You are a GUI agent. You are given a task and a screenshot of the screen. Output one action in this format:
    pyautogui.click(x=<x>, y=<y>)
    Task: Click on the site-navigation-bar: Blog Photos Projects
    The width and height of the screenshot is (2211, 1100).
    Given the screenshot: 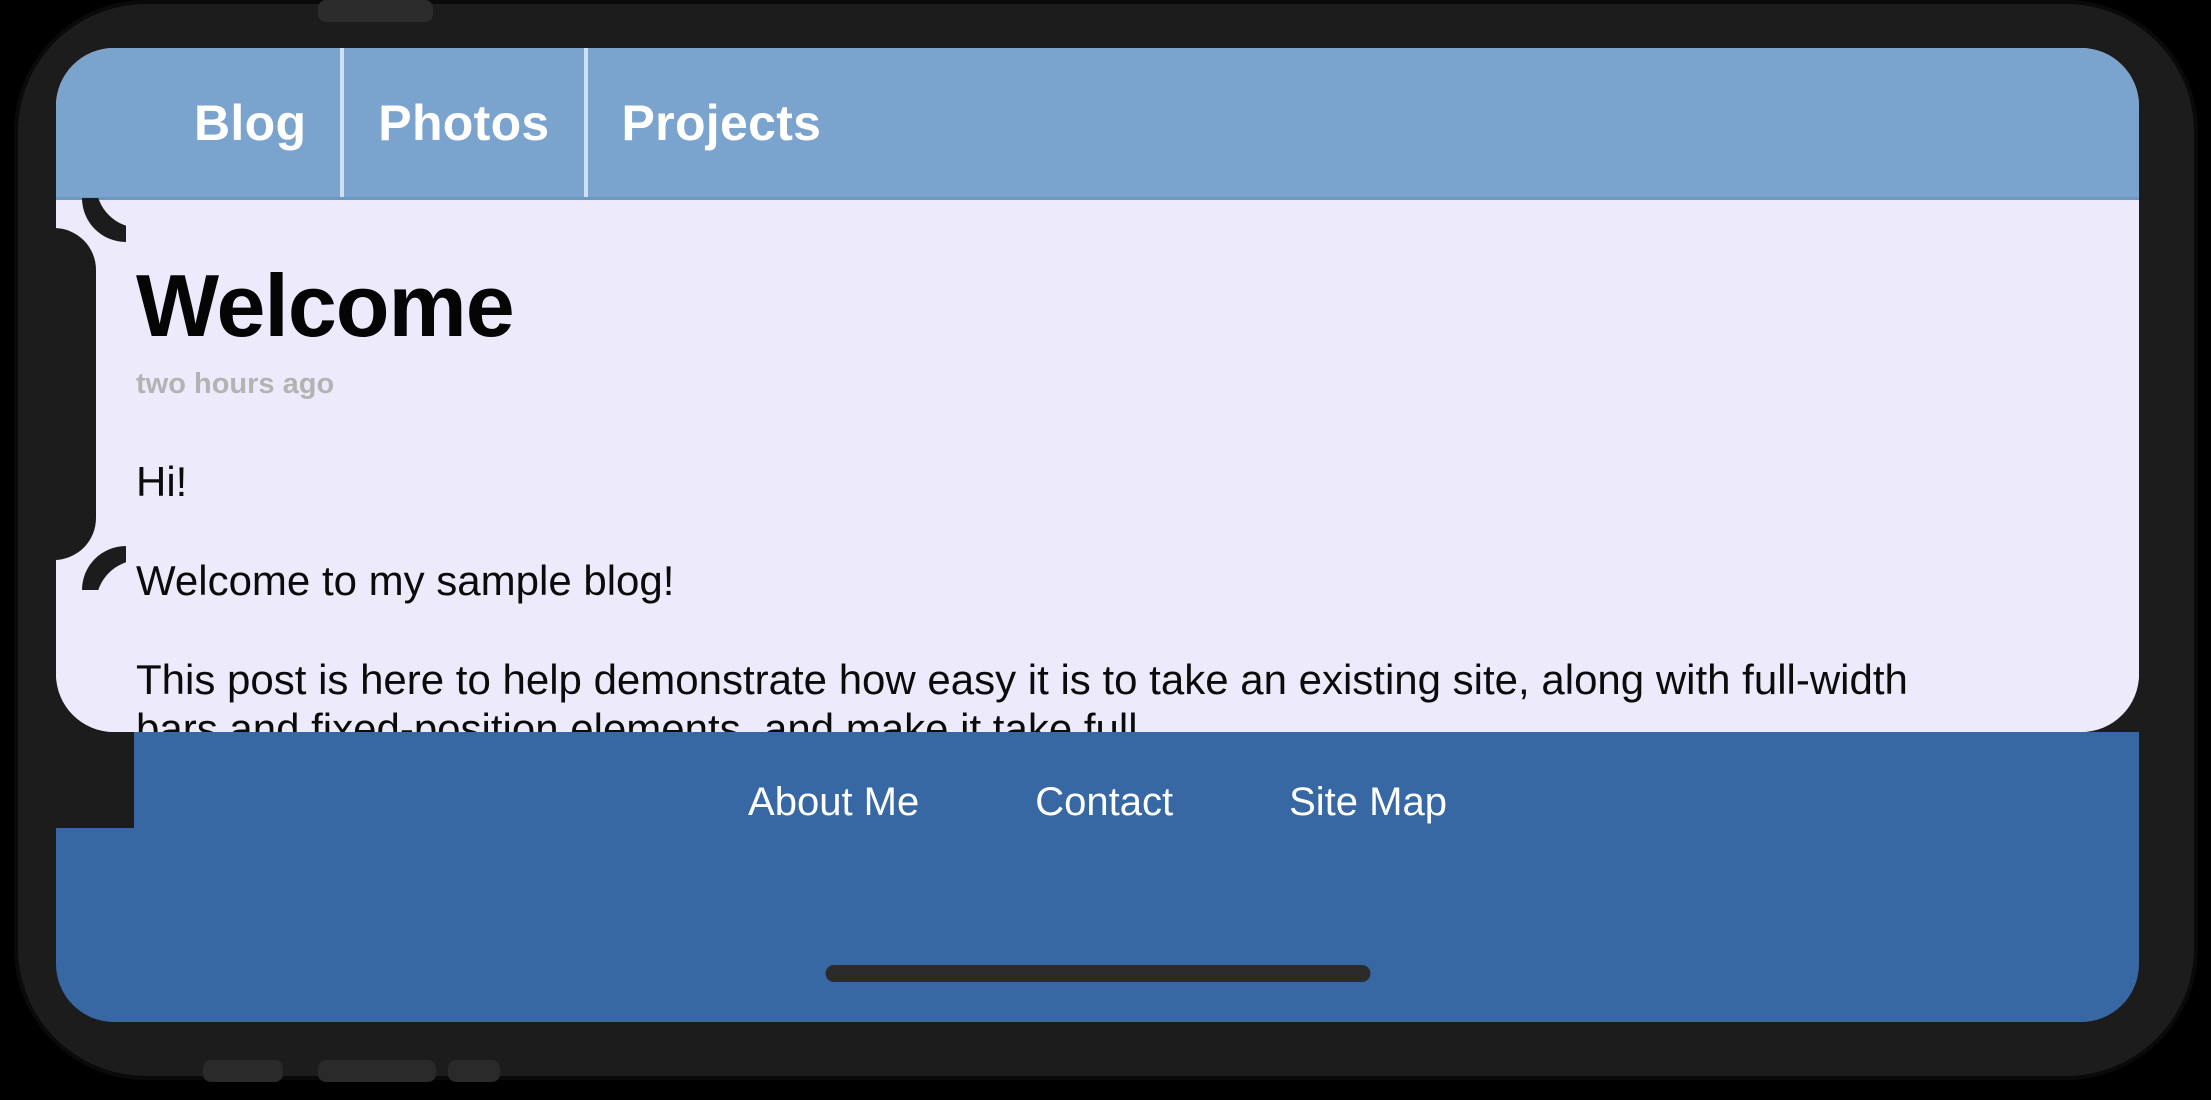 What is the action you would take?
    pyautogui.click(x=1097, y=124)
    